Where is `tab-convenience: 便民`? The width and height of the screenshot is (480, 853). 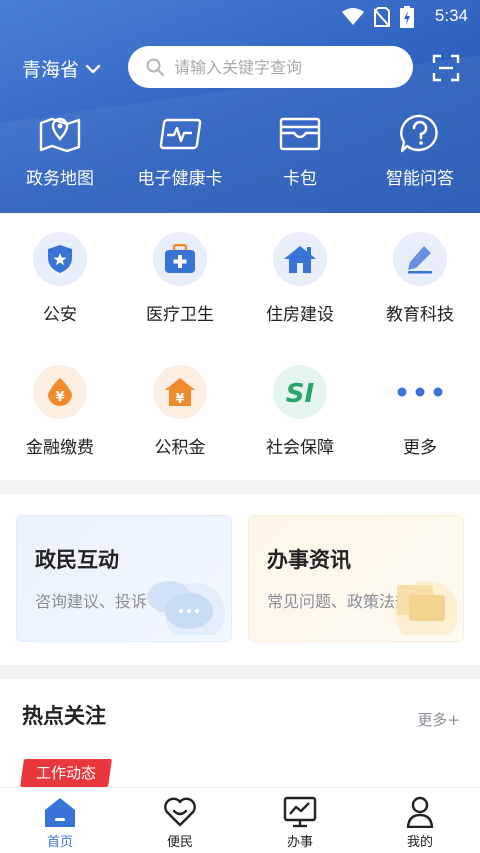
tab-convenience: 便民 is located at coordinates (180, 820).